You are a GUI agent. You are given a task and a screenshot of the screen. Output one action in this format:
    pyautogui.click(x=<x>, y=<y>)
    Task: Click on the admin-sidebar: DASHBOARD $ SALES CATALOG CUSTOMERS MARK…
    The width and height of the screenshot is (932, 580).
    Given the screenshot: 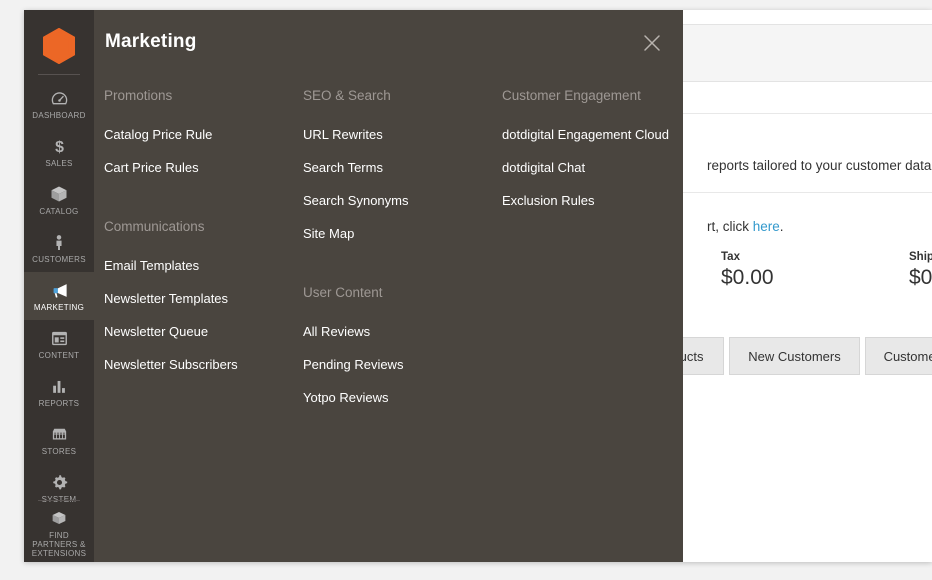 What is the action you would take?
    pyautogui.click(x=59, y=286)
    